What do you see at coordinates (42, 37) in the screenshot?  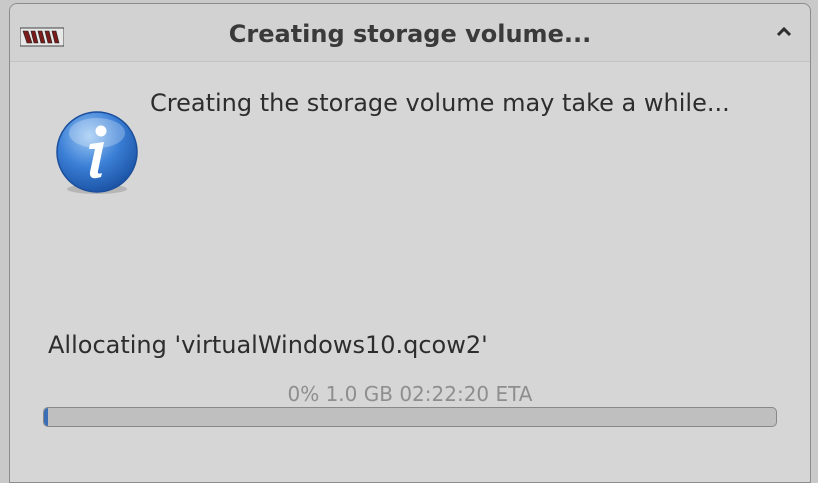 I see `virt-manager-icon` at bounding box center [42, 37].